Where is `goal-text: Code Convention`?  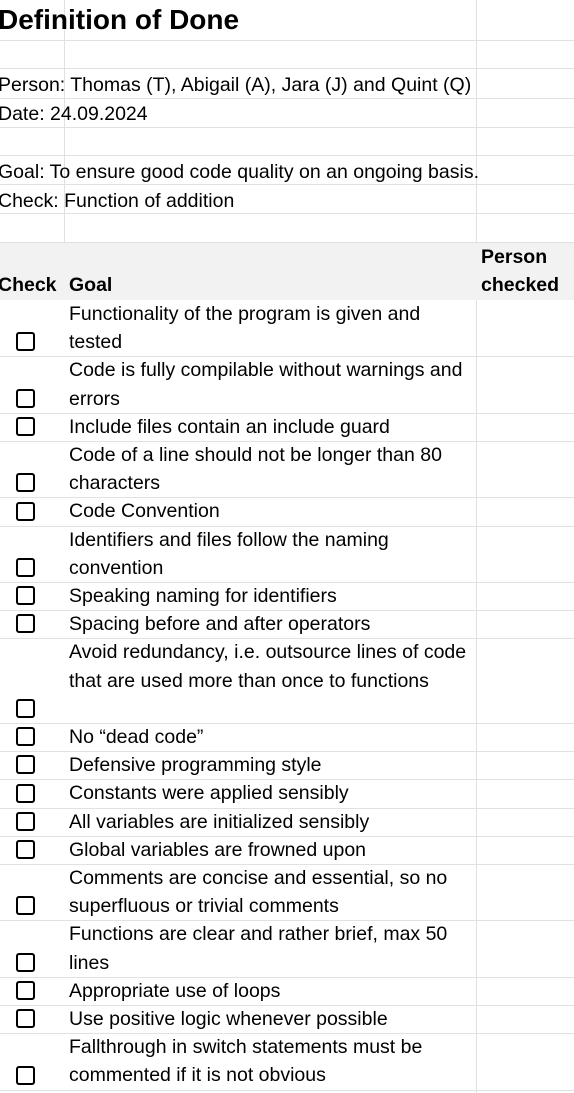
goal-text: Code Convention is located at coordinates (144, 511).